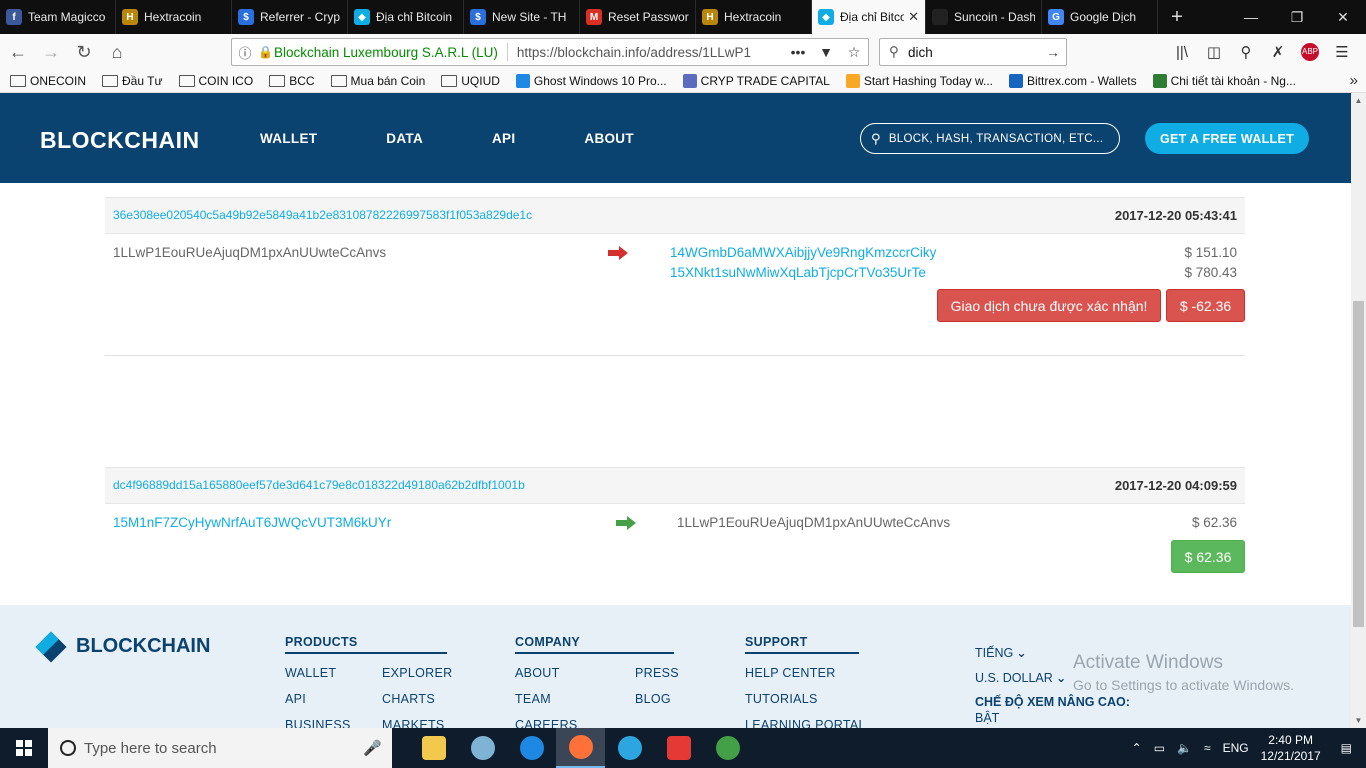 Image resolution: width=1366 pixels, height=768 pixels. I want to click on nav-data: DATA, so click(404, 138).